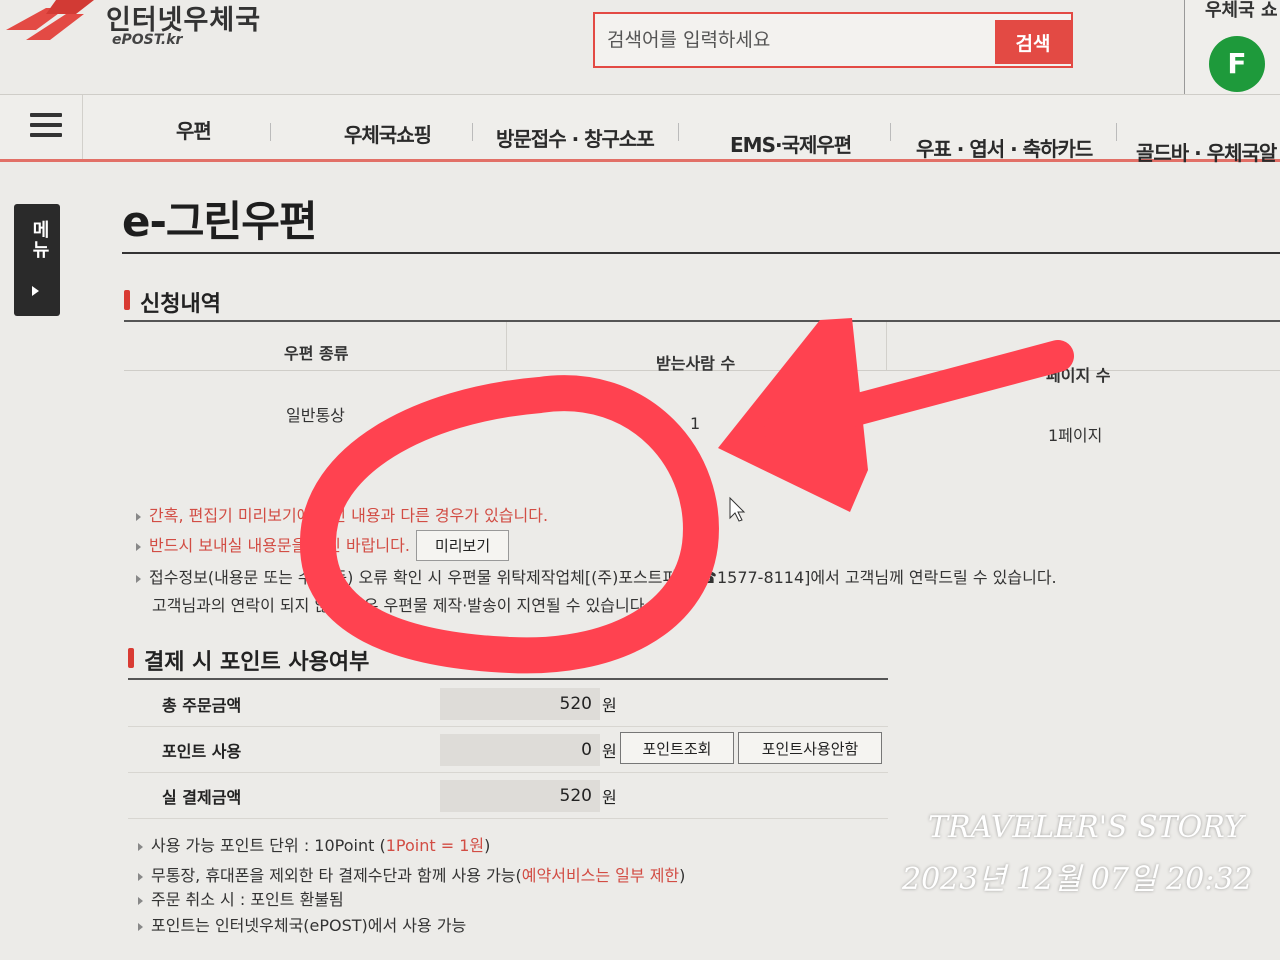  What do you see at coordinates (35, 291) in the screenshot?
I see `side-menu-arrow-icon` at bounding box center [35, 291].